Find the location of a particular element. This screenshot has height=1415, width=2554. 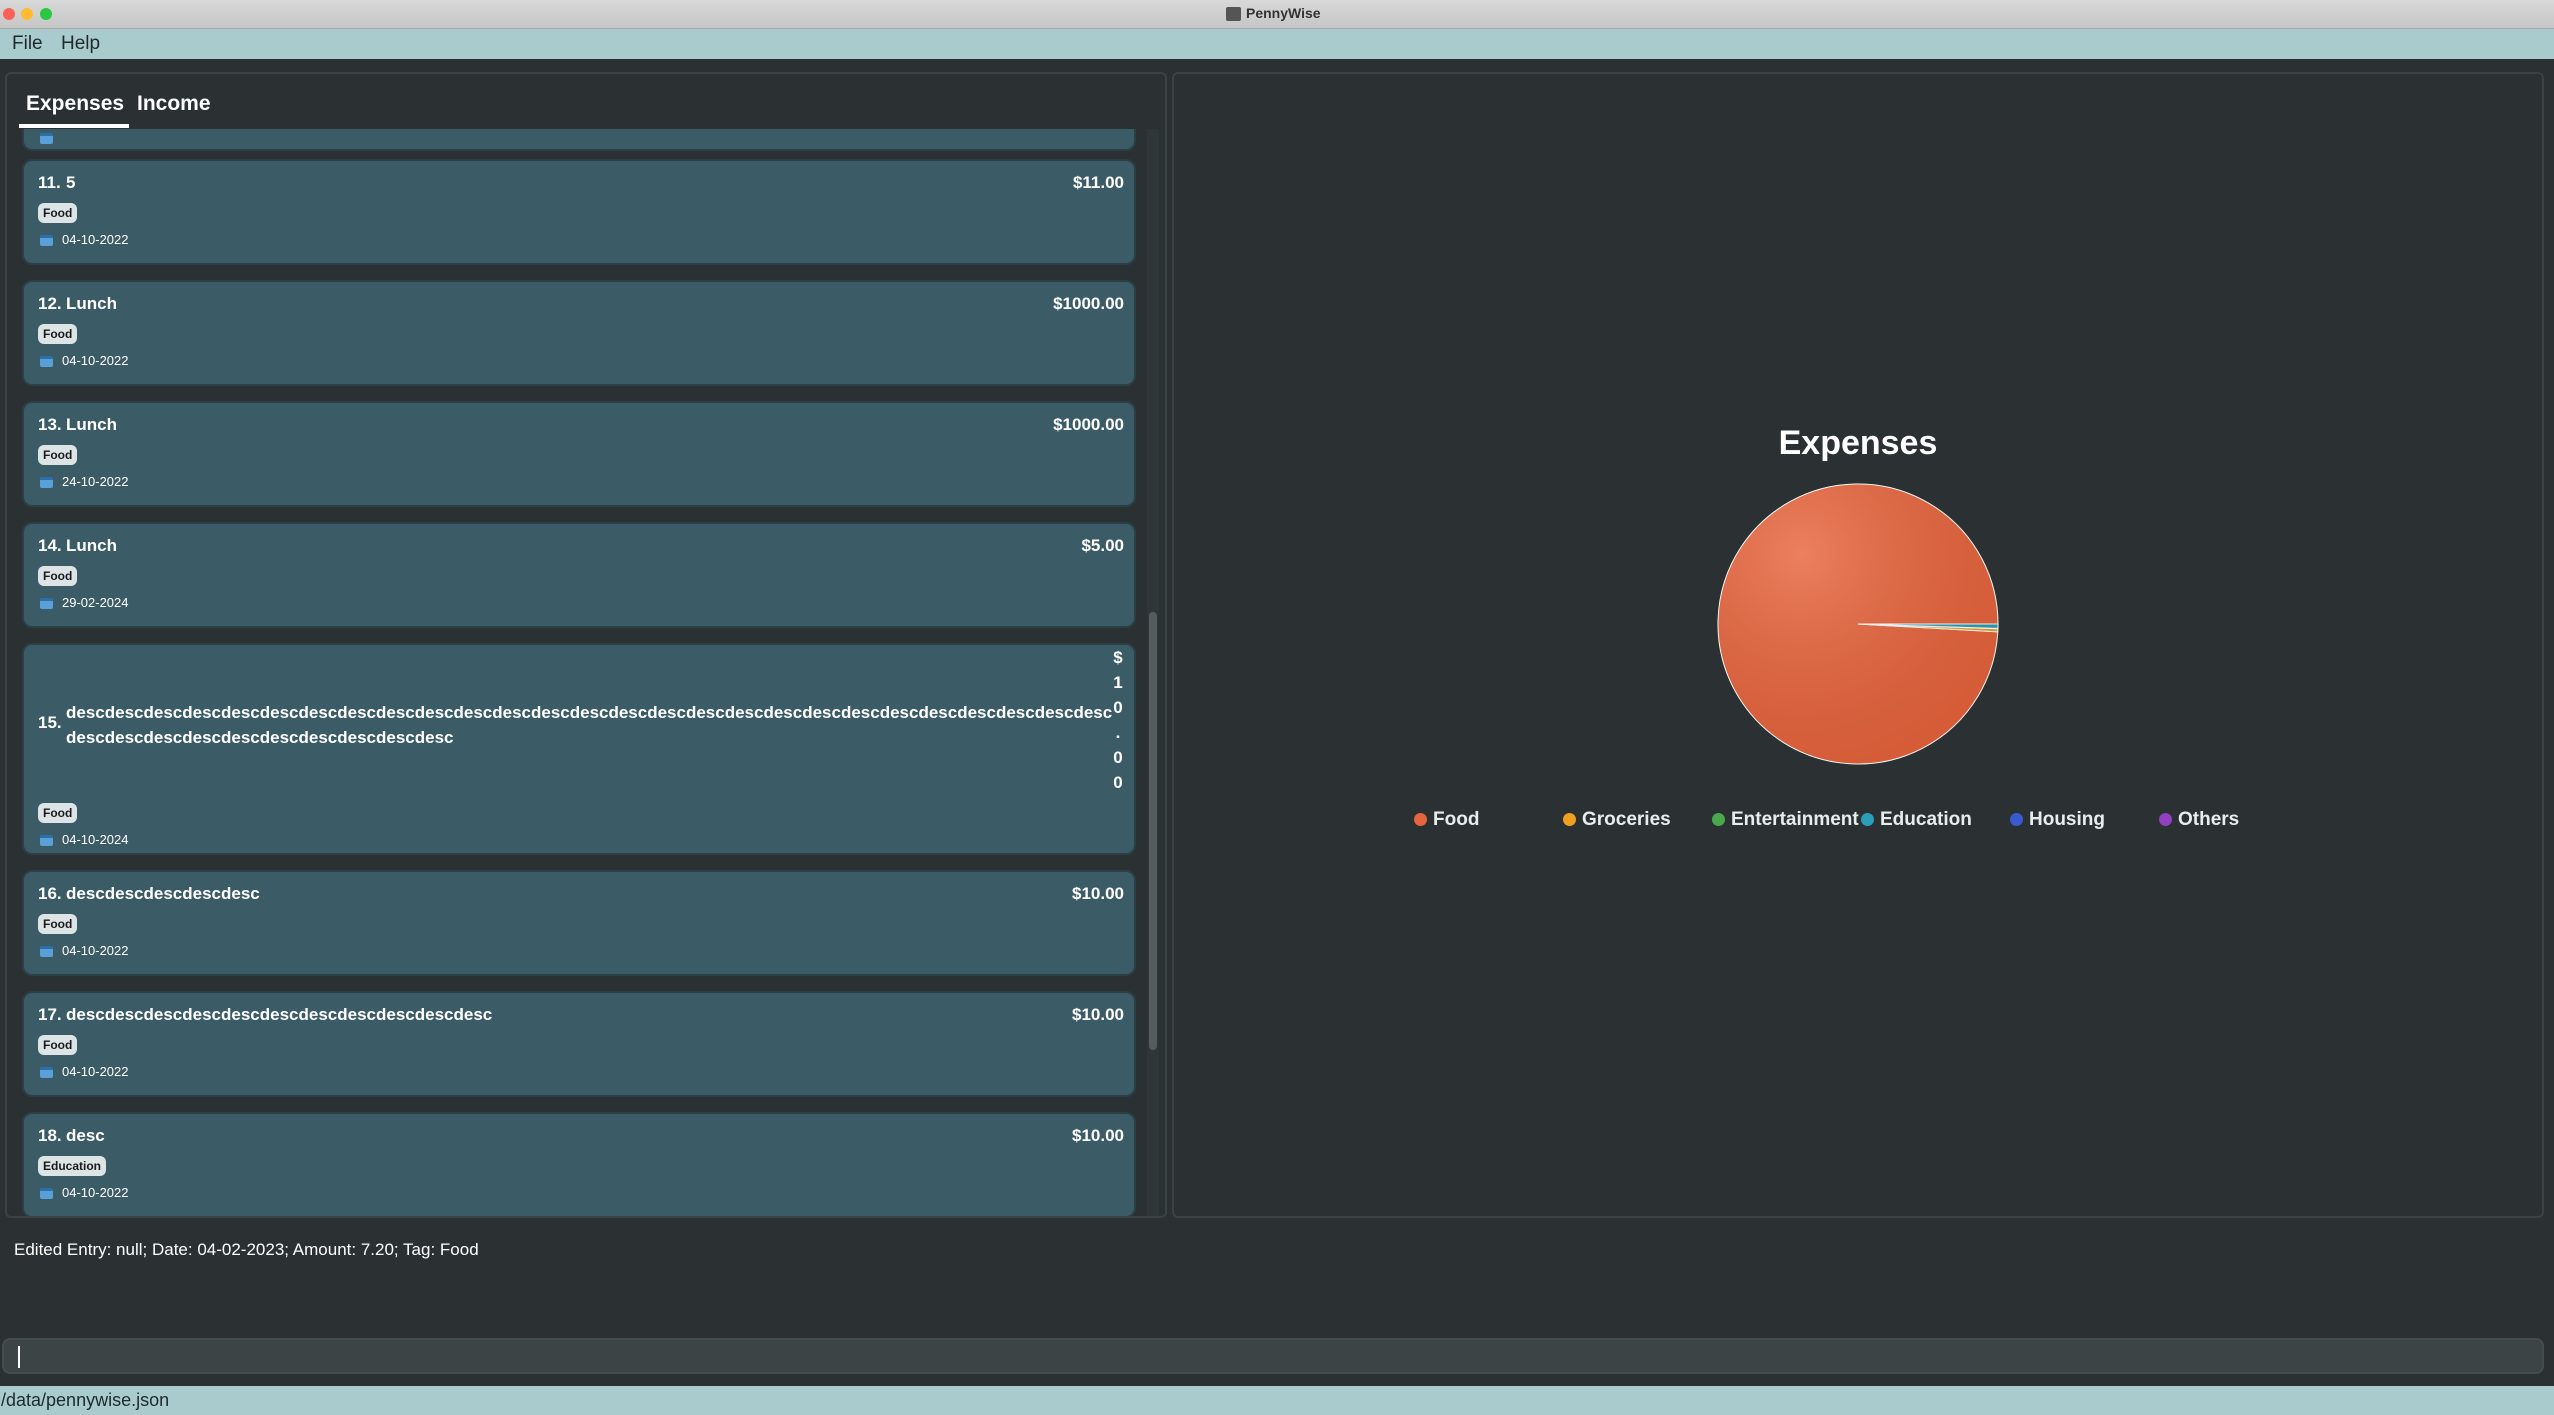

legend-item-entertainment: Entertainment is located at coordinates (1785, 820).